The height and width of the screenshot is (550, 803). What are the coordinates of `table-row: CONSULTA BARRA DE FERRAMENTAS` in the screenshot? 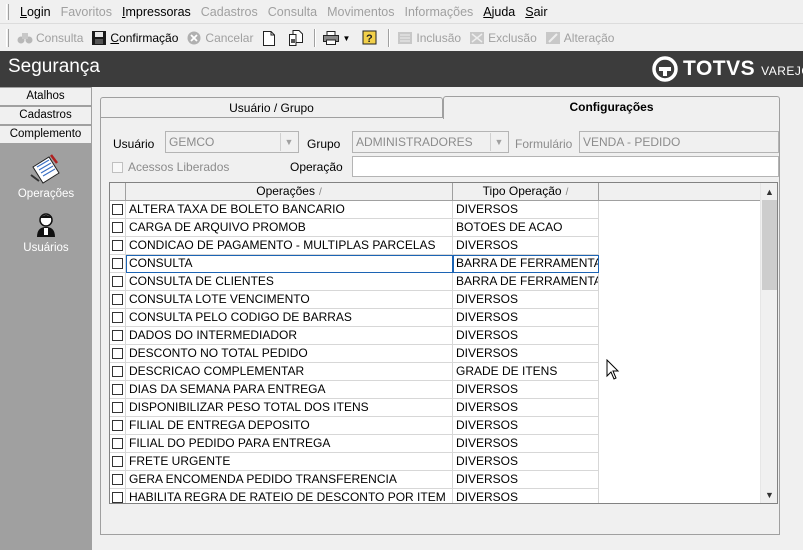 It's located at (435, 264).